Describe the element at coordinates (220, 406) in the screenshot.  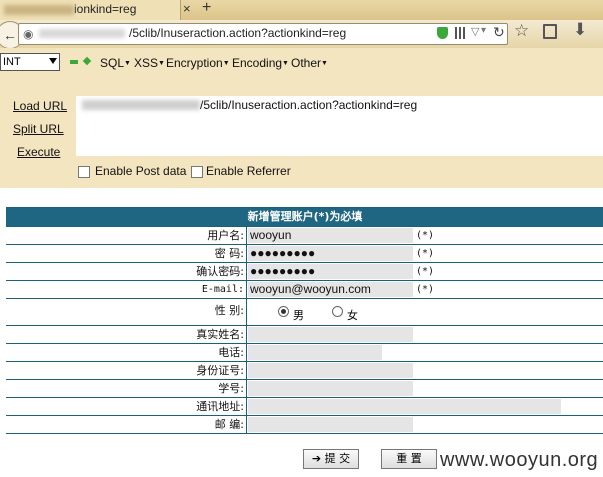
I see `row-label: 通讯地址:` at that location.